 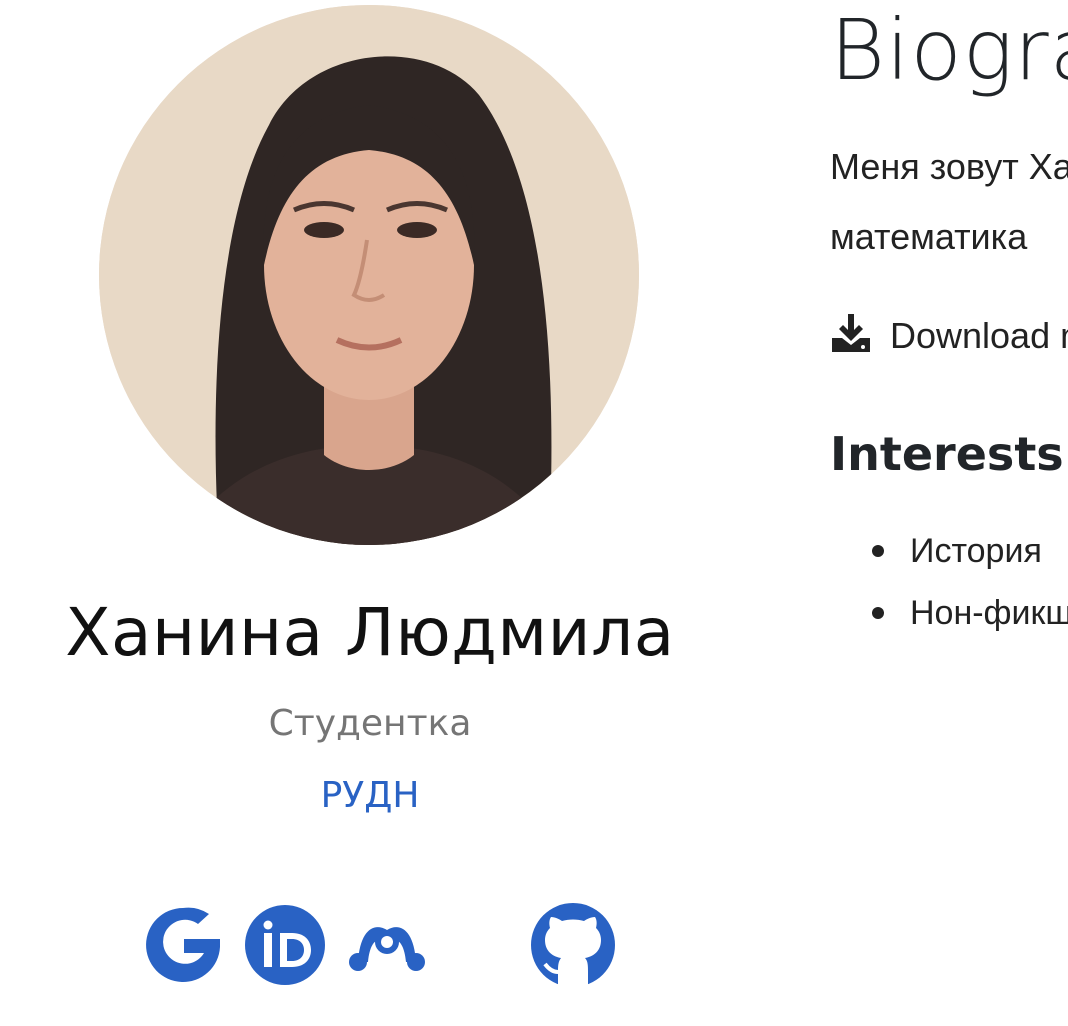 I want to click on download-resume-link: Download my resumé, so click(x=949, y=336).